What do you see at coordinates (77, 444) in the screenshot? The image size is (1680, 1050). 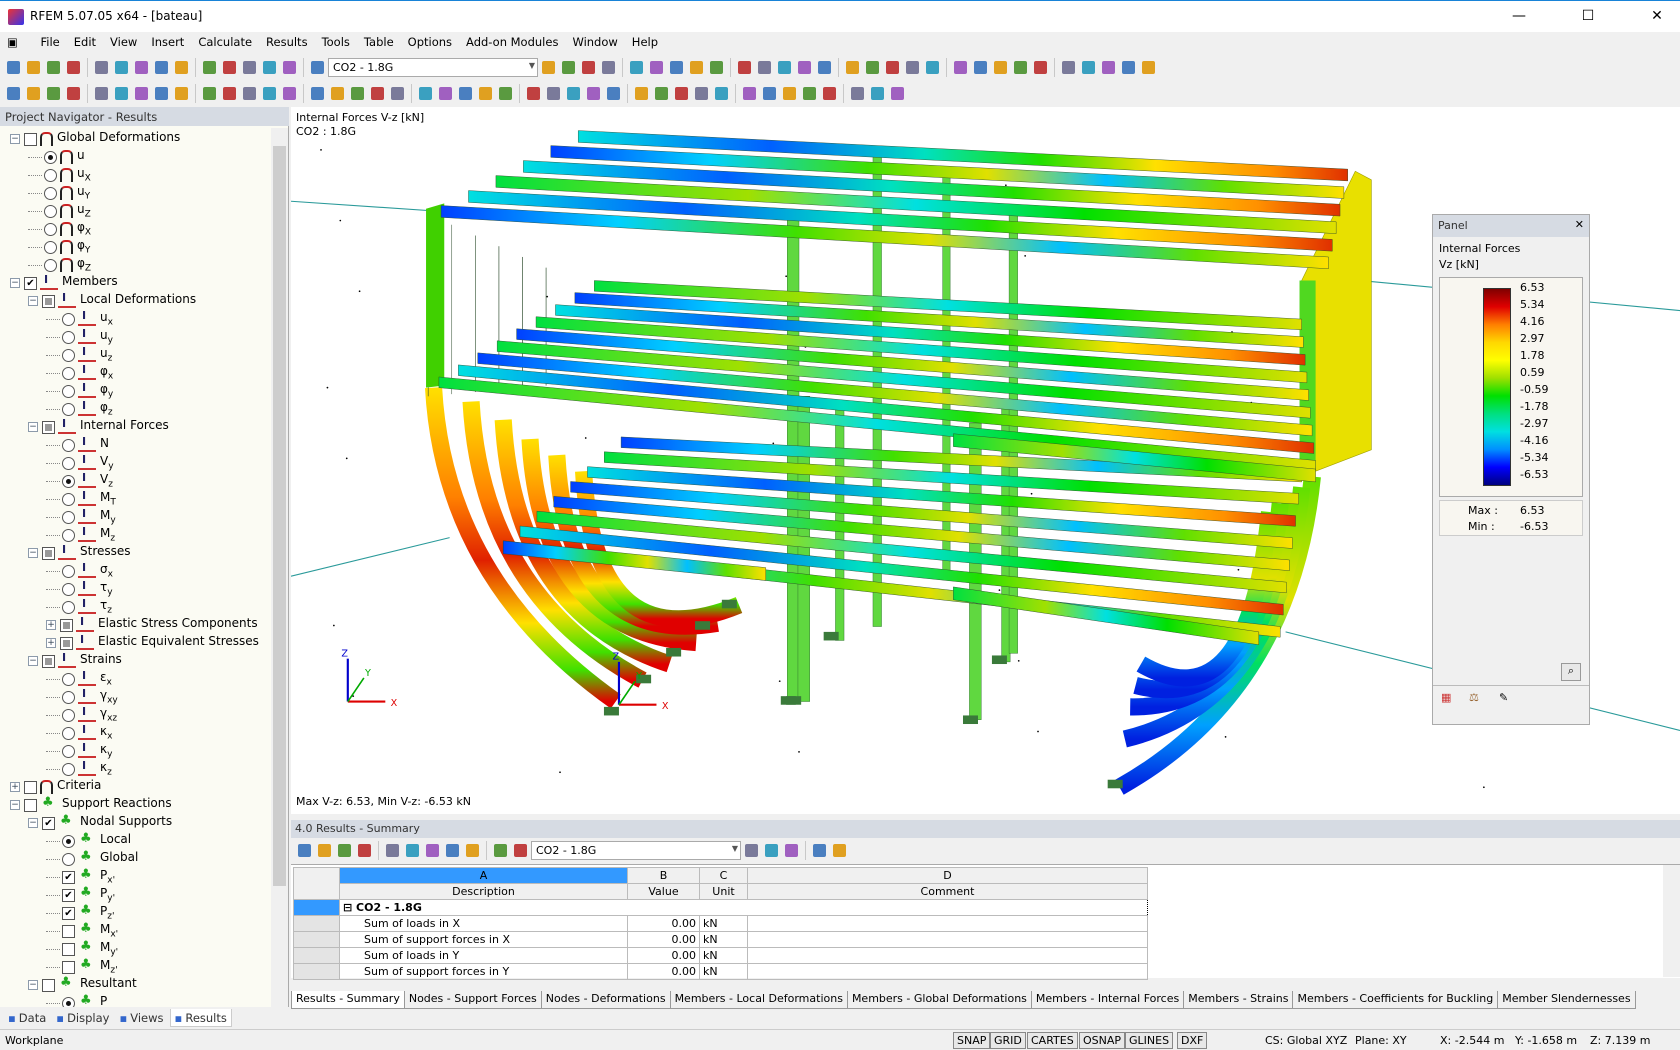 I see `tree-item: N` at bounding box center [77, 444].